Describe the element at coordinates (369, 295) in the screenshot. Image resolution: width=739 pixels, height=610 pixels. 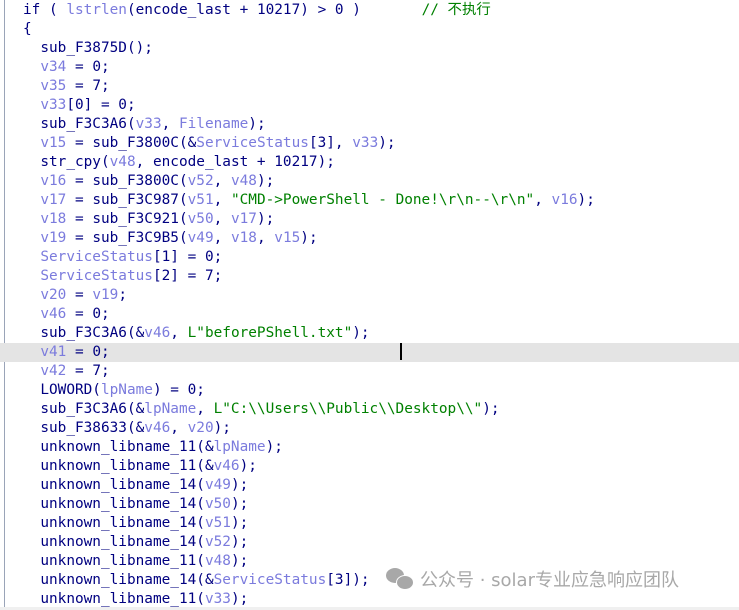
I see `code-line: v20 = v19;` at that location.